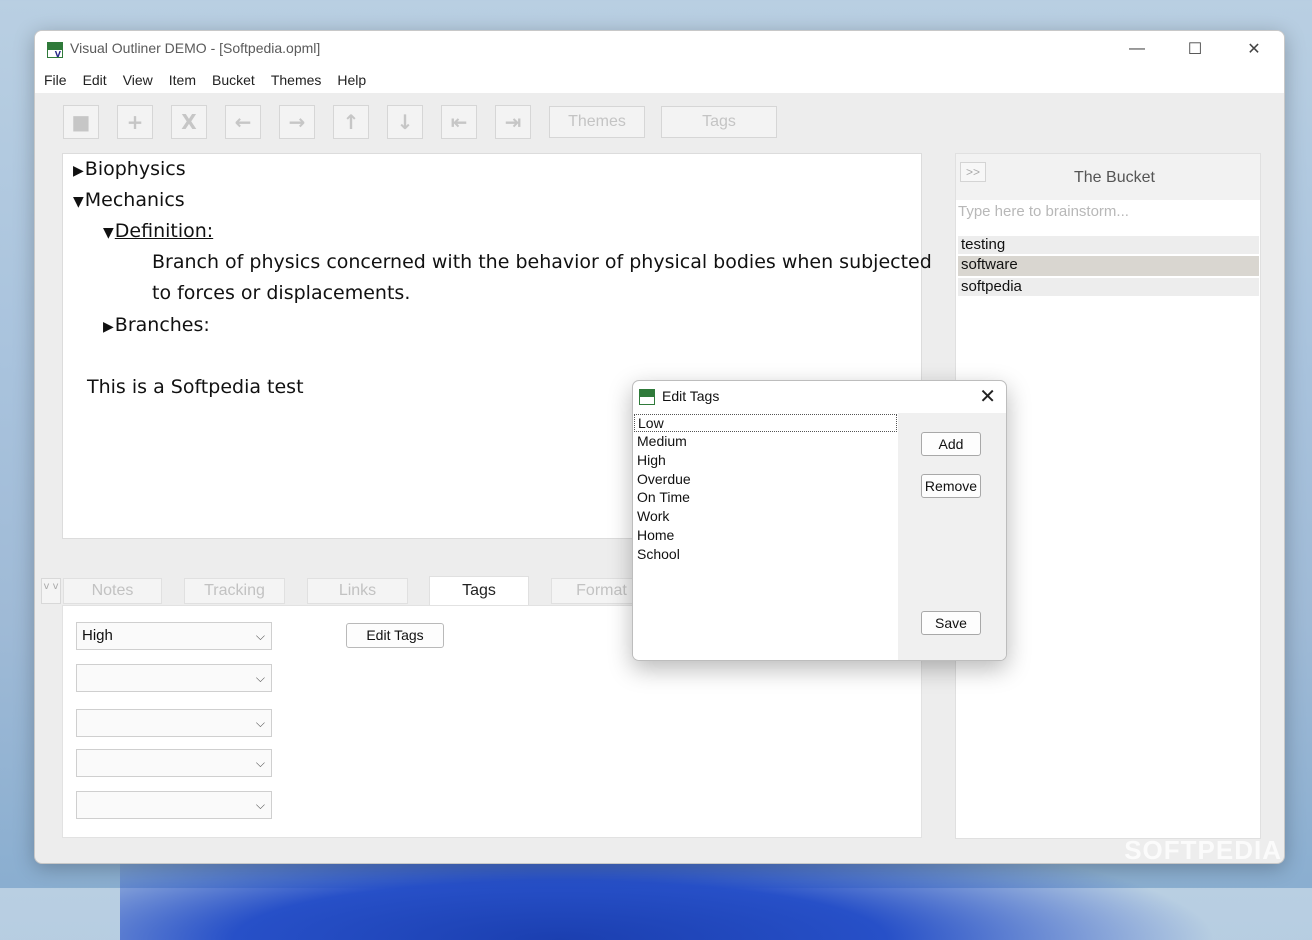 The width and height of the screenshot is (1312, 940). I want to click on outline-item-biophysics: ▶Biophysics, so click(129, 169).